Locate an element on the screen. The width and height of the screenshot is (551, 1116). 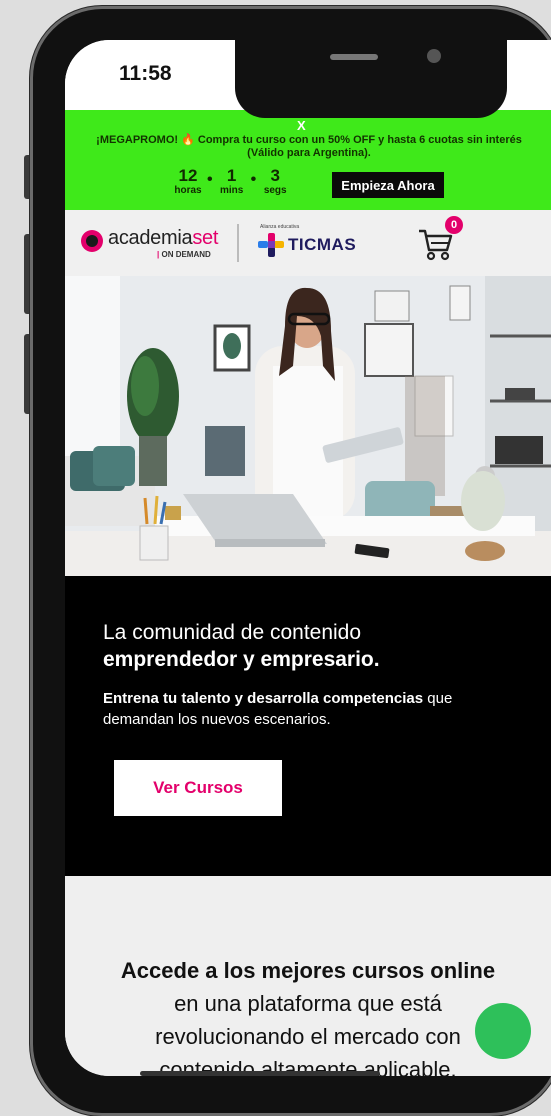
countdown: 12 horas • 1 mins • 3 segs is located at coordinates (231, 181).